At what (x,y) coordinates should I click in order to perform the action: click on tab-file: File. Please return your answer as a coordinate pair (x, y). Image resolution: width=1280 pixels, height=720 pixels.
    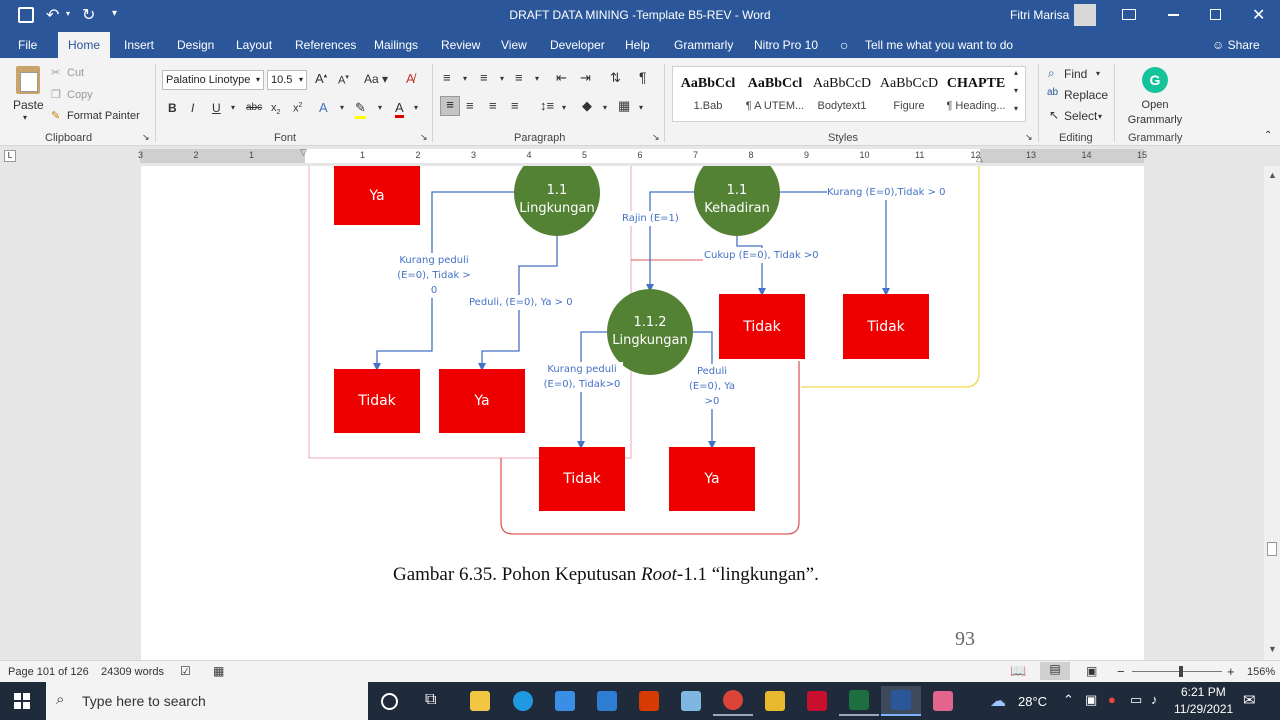
    Looking at the image, I should click on (27, 45).